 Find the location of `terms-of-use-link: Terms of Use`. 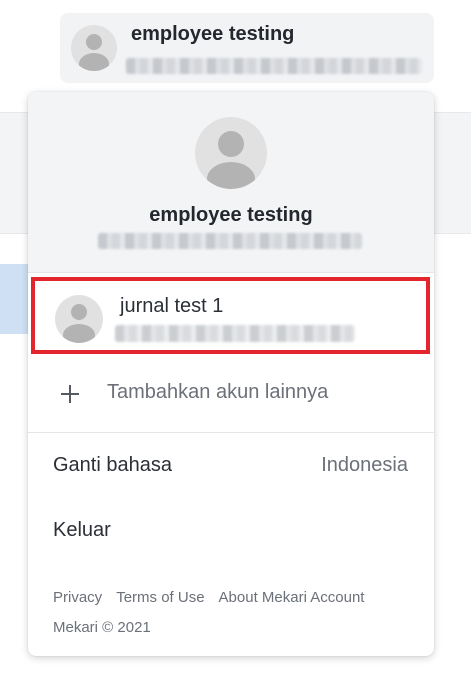

terms-of-use-link: Terms of Use is located at coordinates (160, 597).